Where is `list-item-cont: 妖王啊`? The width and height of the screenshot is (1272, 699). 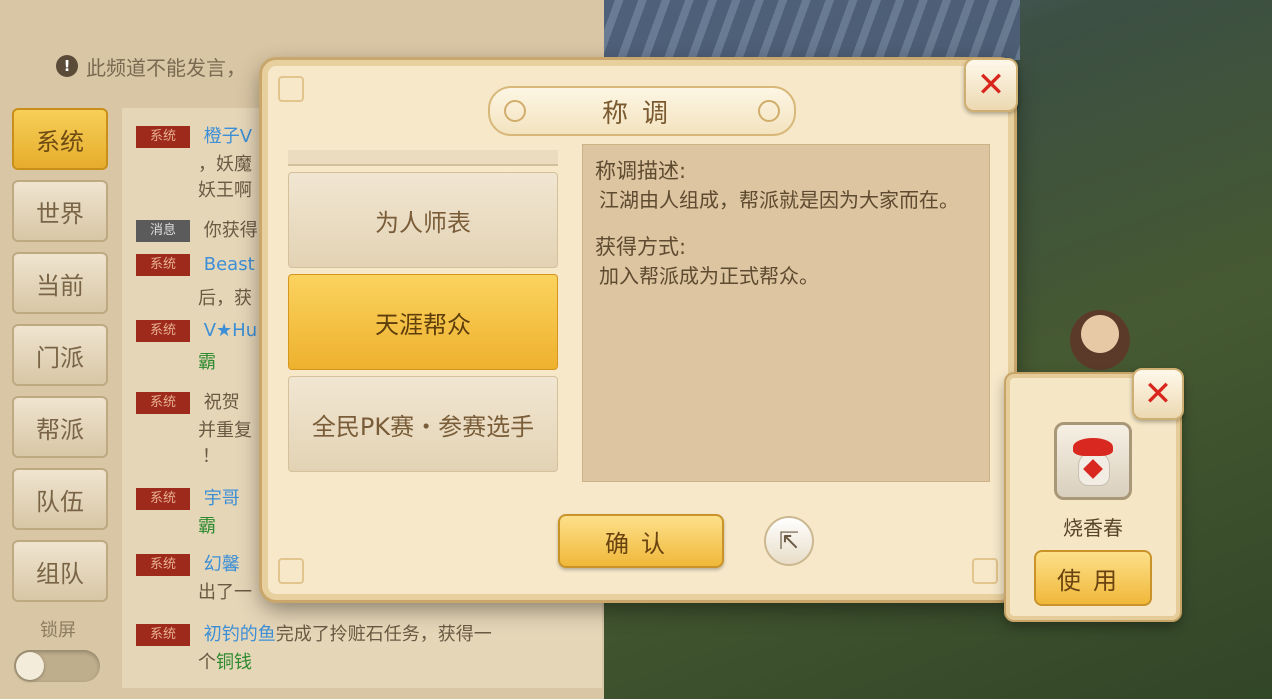
list-item-cont: 妖王啊 is located at coordinates (225, 190).